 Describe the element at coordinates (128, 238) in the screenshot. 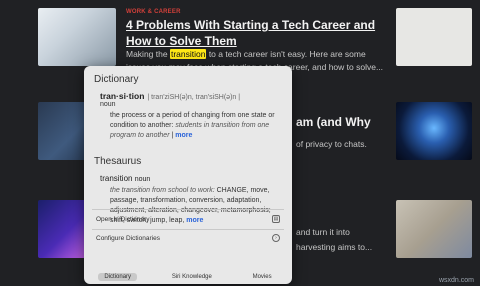

I see `configure-dictionaries-label: Configure Dictionaries` at that location.